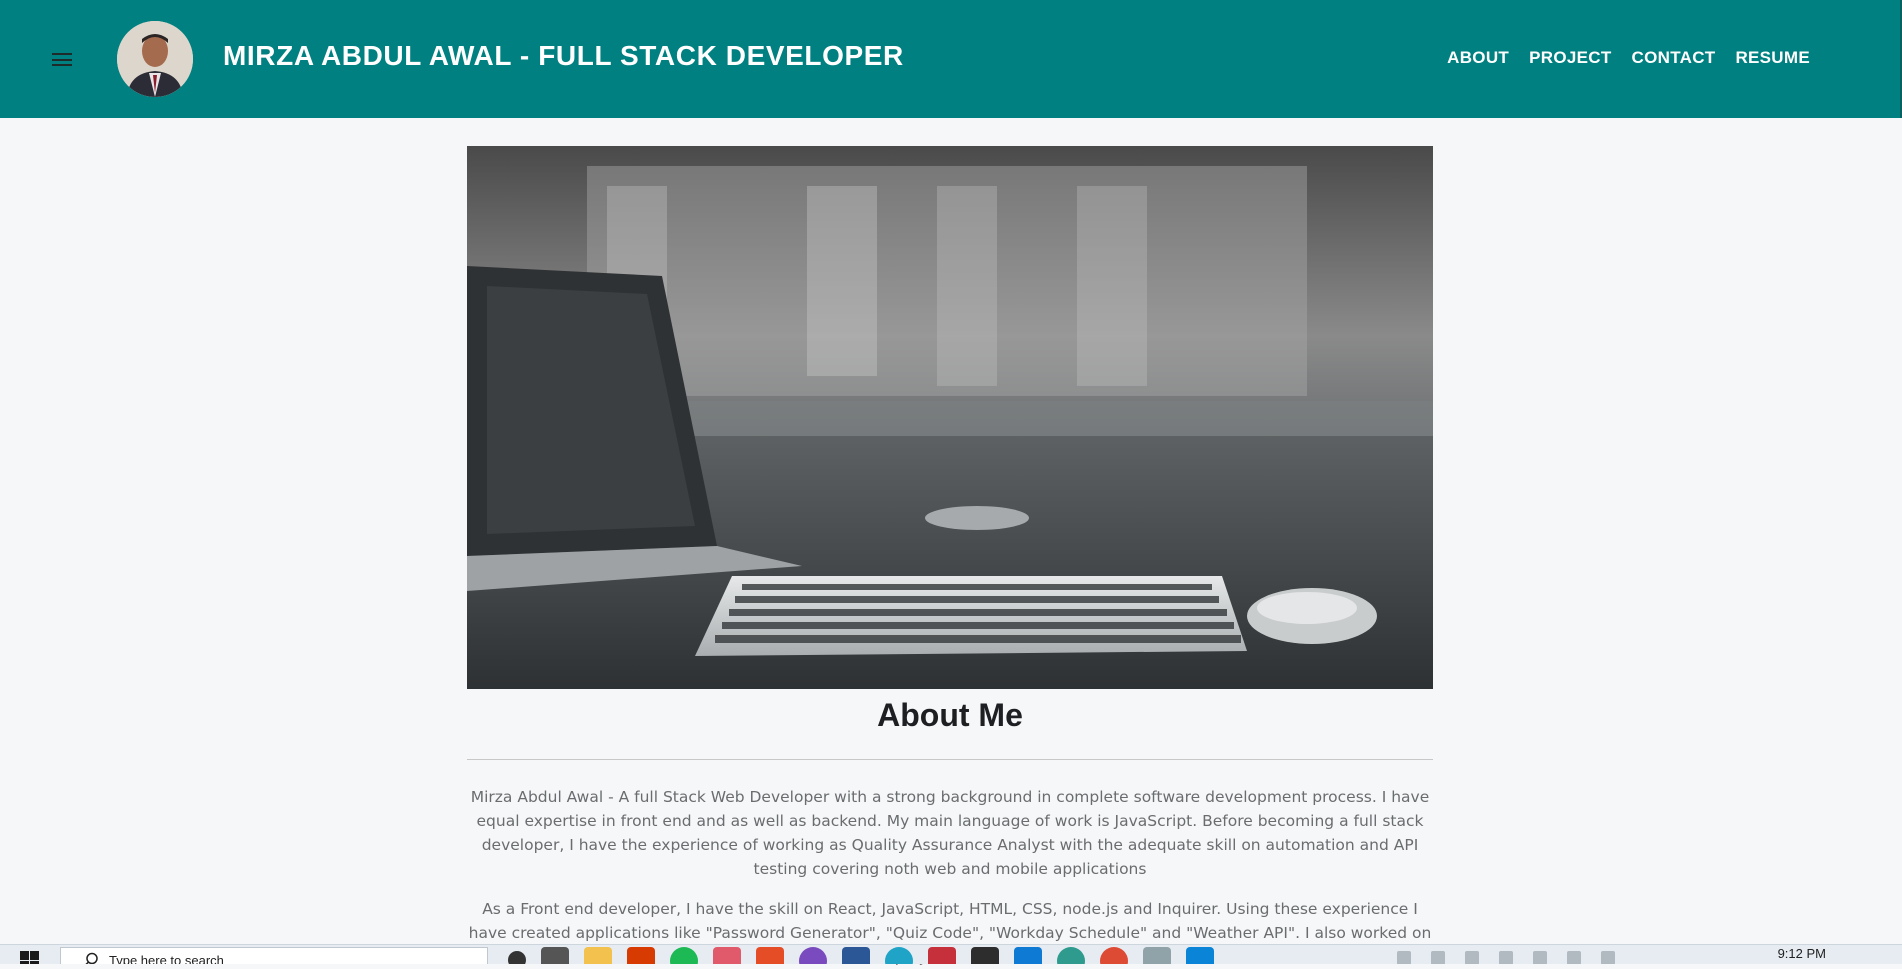 The image size is (1902, 969). I want to click on cortana-icon, so click(517, 957).